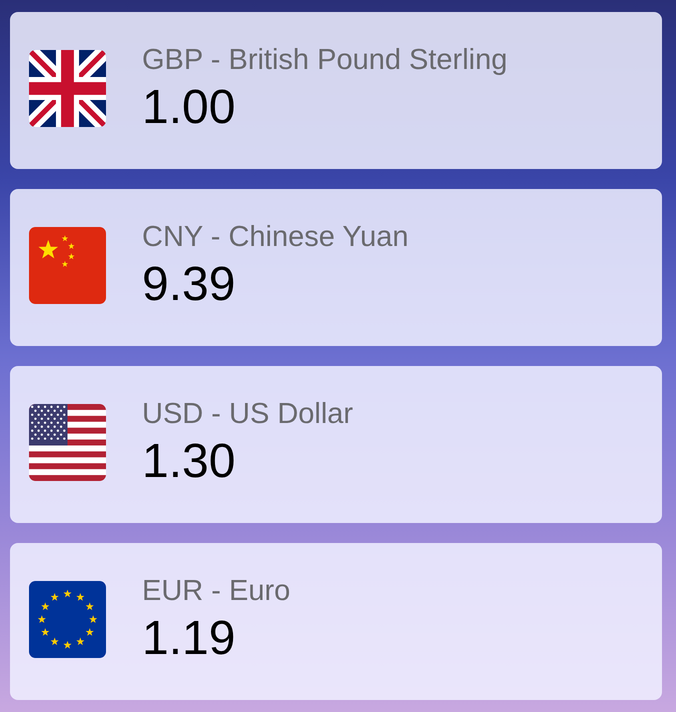  Describe the element at coordinates (325, 60) in the screenshot. I see `currency-name: GBP - British Pound Sterling` at that location.